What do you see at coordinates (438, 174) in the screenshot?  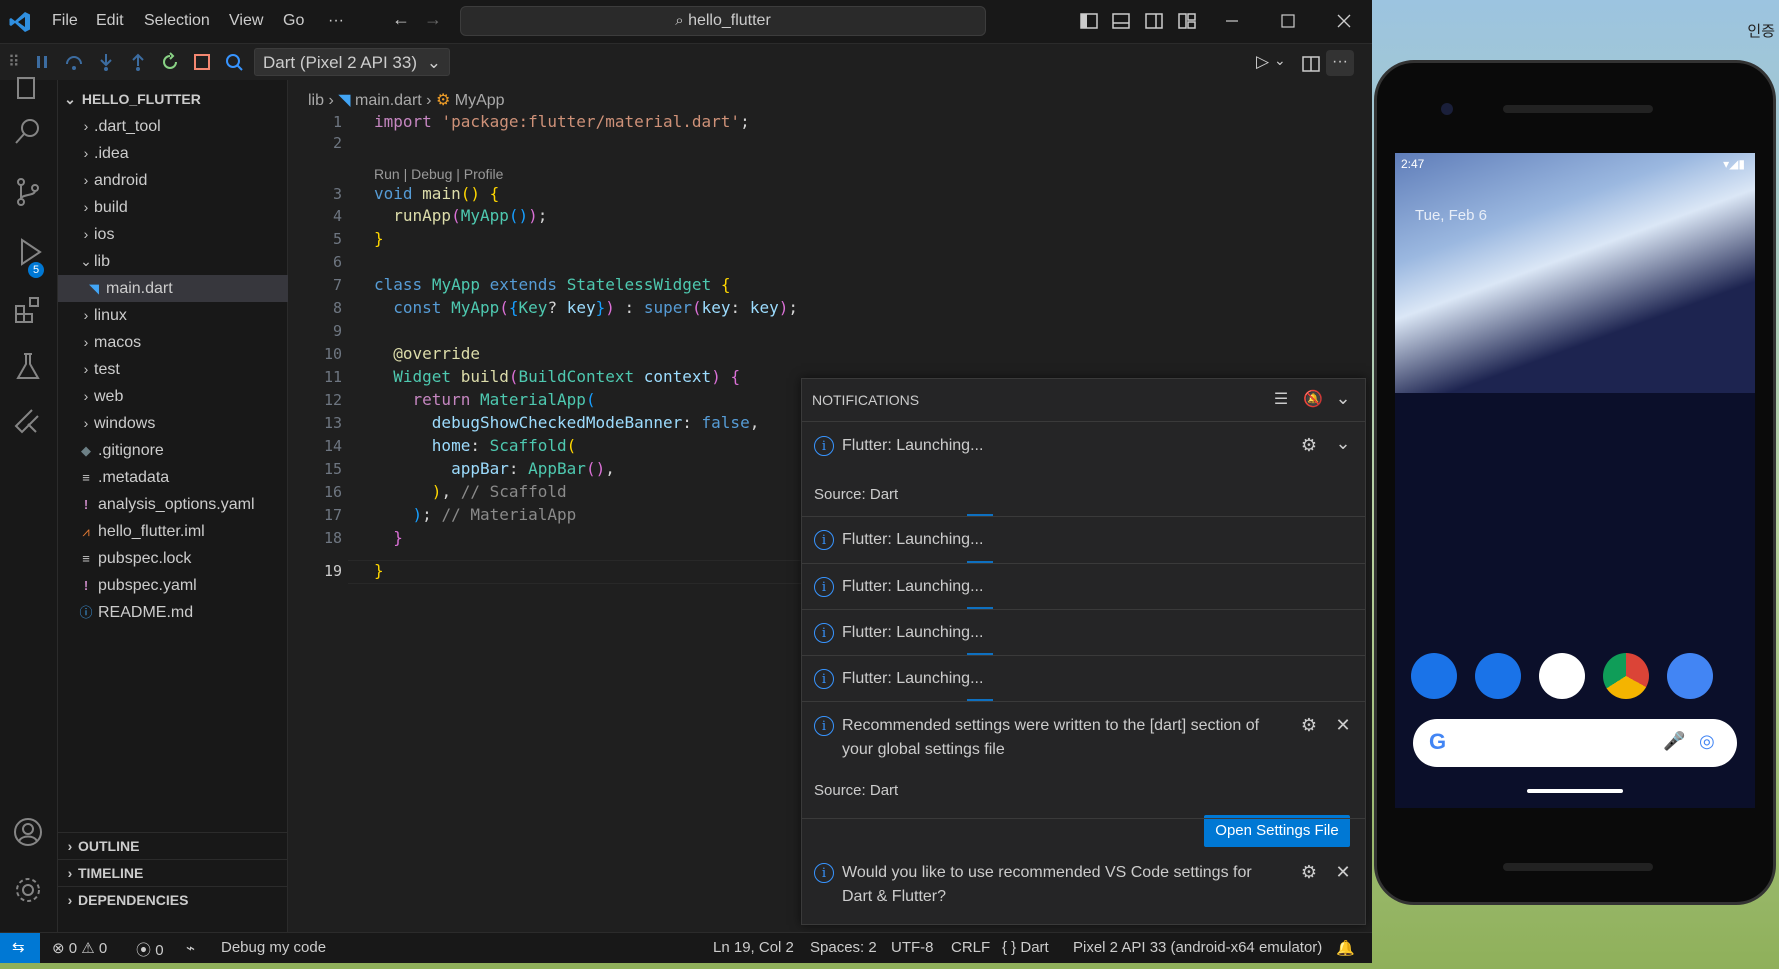 I see `codelens-run-debug-profile: Run | Debug | Profile` at bounding box center [438, 174].